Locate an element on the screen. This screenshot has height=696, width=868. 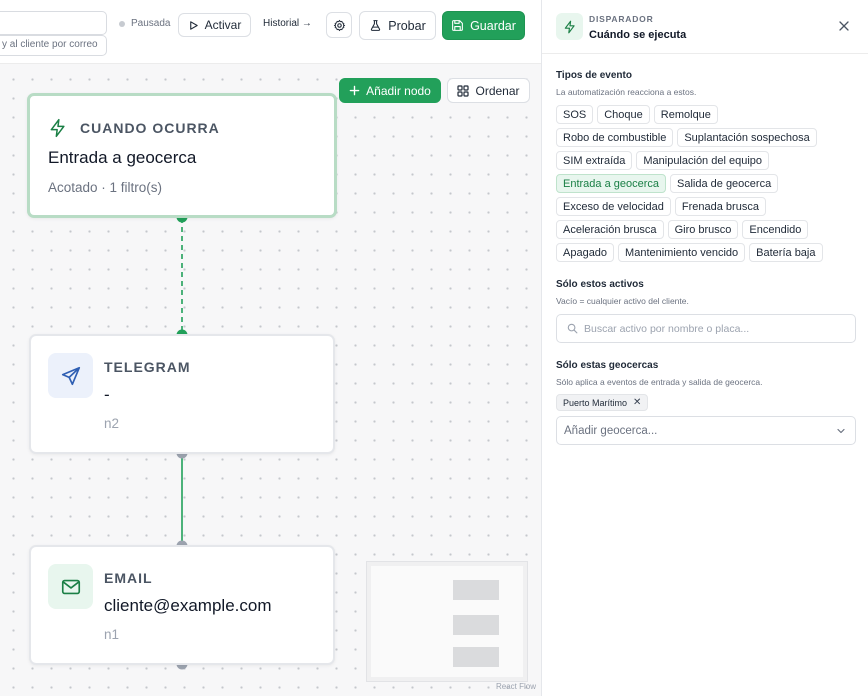
trigger-node-kicker: CUANDO OCURRA is located at coordinates (150, 128).